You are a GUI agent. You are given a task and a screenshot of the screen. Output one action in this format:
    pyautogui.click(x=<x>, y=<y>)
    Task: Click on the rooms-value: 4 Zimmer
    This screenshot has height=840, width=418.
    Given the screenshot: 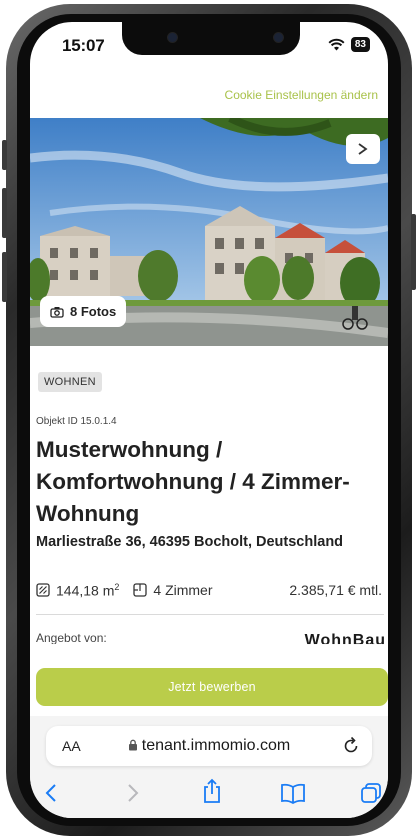 What is the action you would take?
    pyautogui.click(x=183, y=590)
    